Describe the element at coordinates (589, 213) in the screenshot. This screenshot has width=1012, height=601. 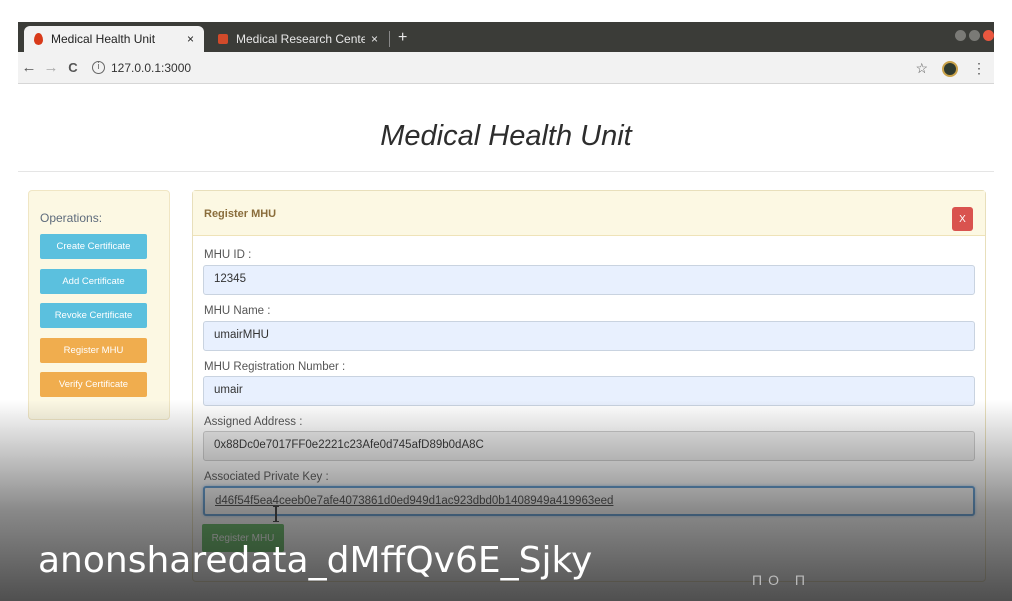
I see `panel-header: Register MHU X` at that location.